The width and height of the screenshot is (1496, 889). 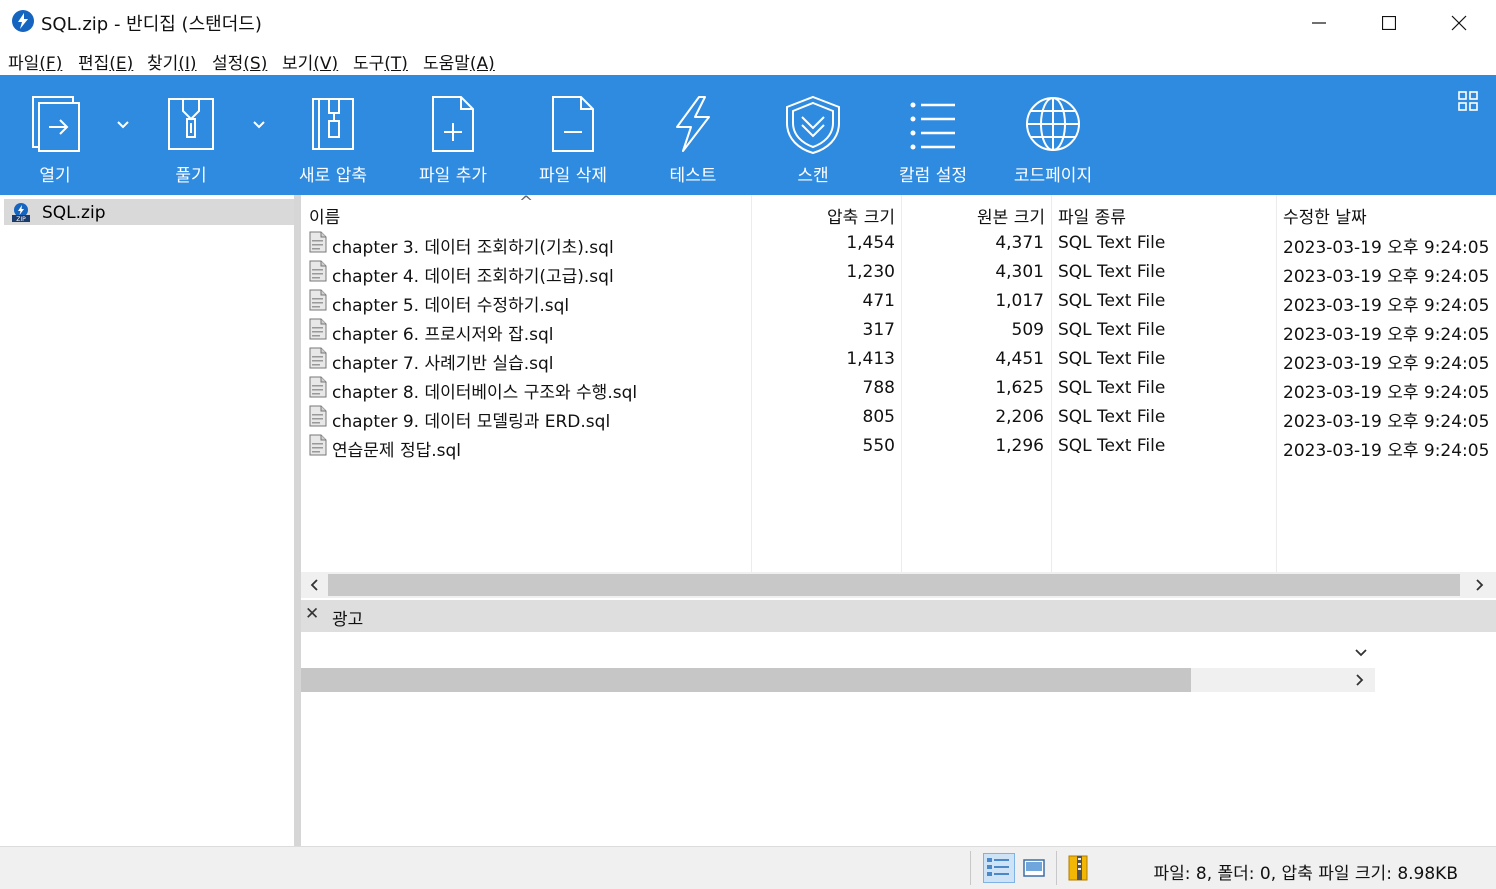 What do you see at coordinates (1019, 446) in the screenshot?
I see `original-size: 1,296` at bounding box center [1019, 446].